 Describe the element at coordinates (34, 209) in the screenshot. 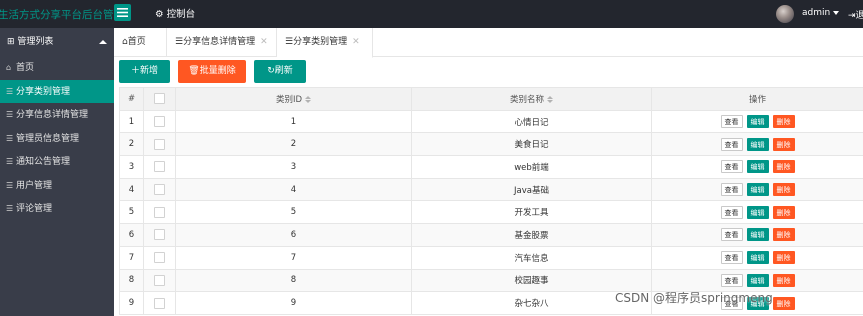

I see `sidebar-item-label: 评论管理` at that location.